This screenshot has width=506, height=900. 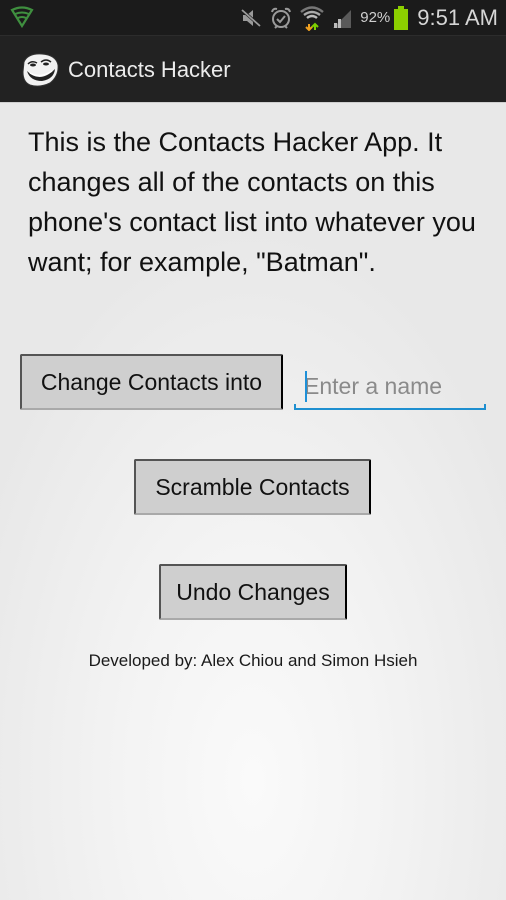 I want to click on mute-icon, so click(x=251, y=18).